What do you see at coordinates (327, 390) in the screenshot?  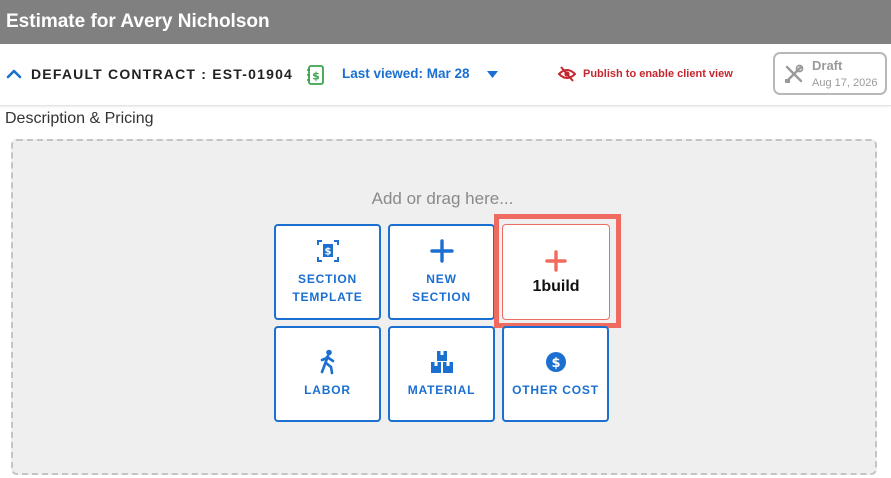 I see `labor-label: LABOR` at bounding box center [327, 390].